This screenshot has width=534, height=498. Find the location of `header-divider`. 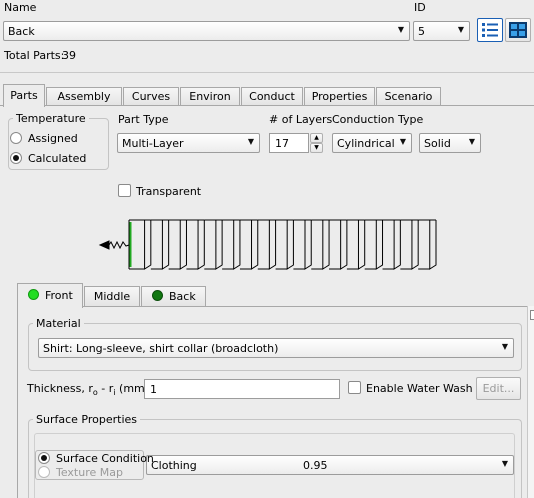

header-divider is located at coordinates (267, 72).